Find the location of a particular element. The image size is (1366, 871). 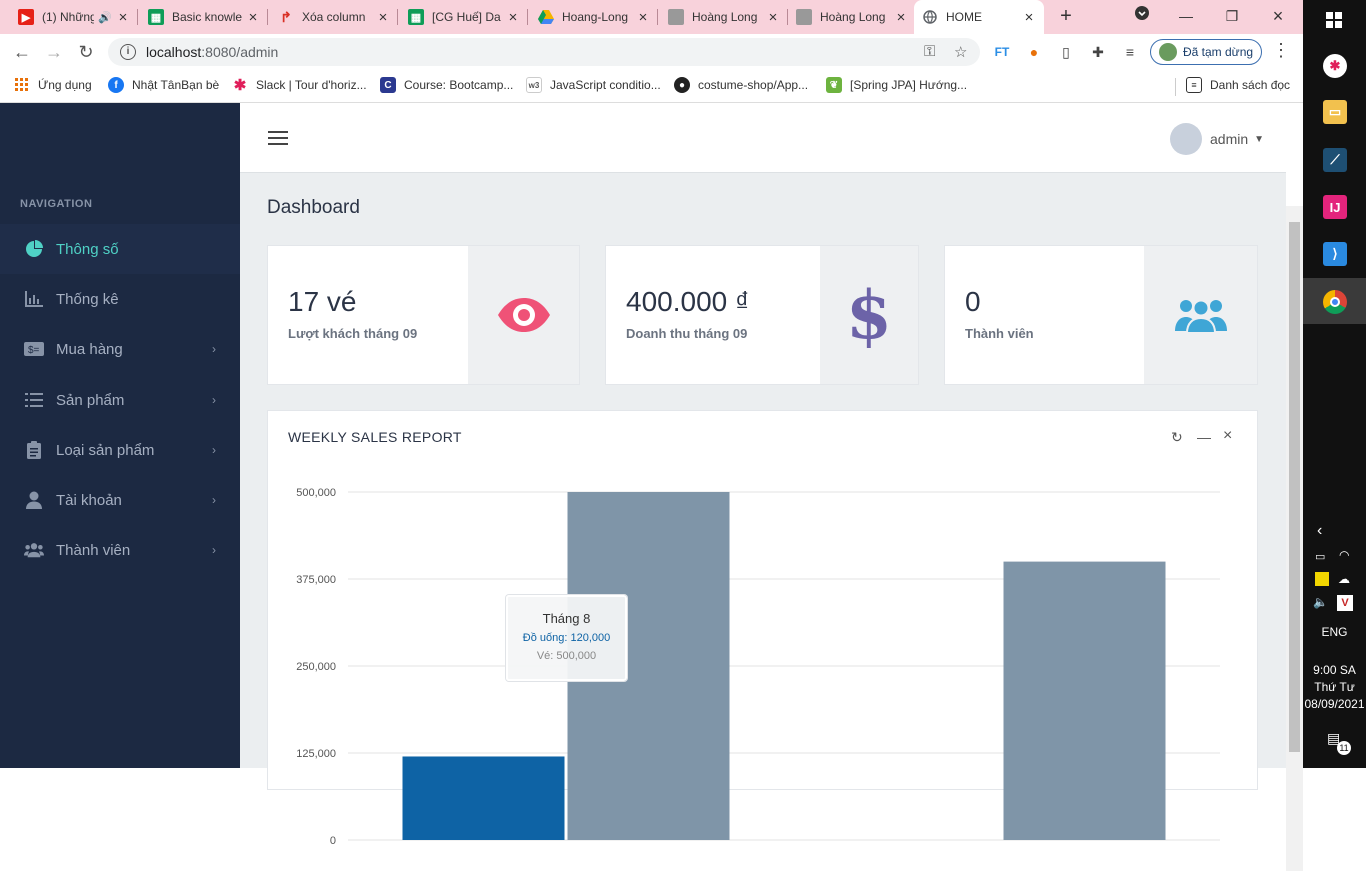

wifi-icon: ◠ is located at coordinates (1344, 555).